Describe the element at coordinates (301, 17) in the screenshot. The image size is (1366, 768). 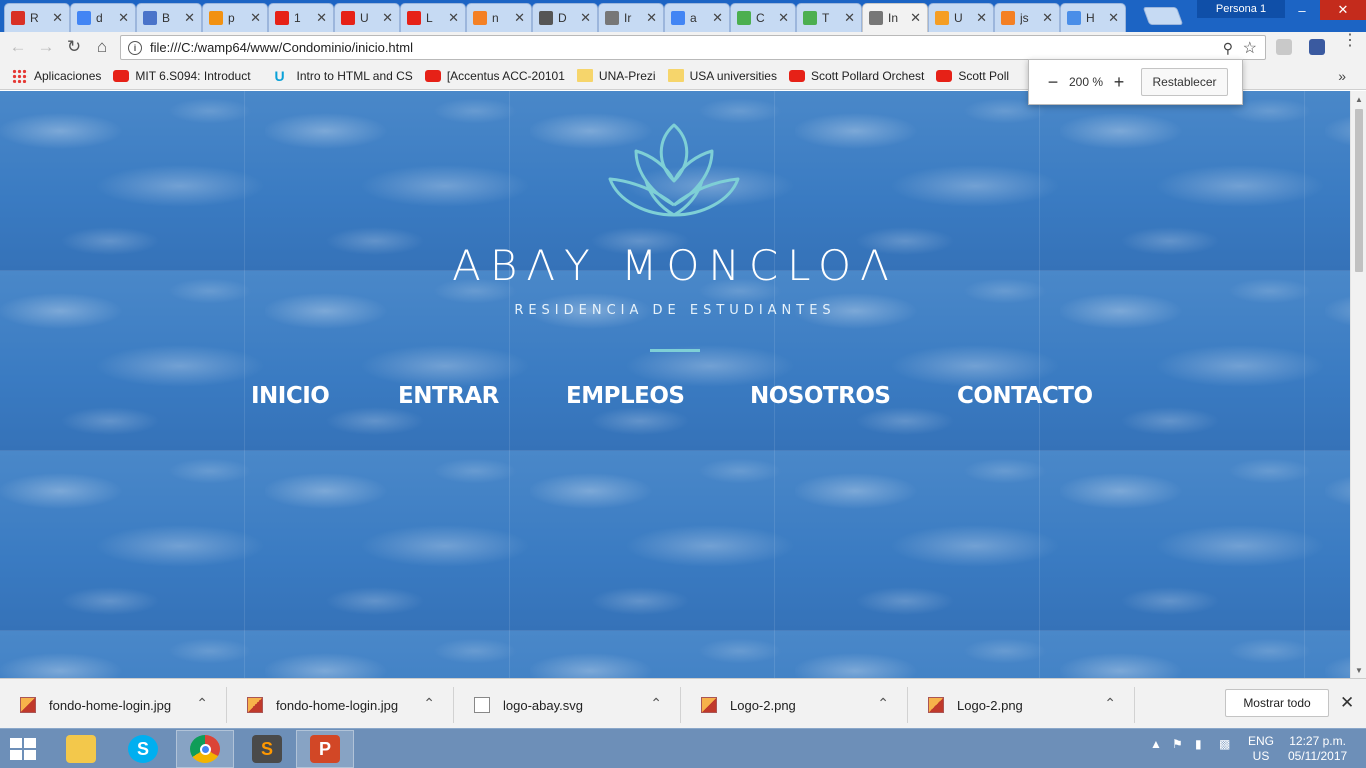
I see `browser-tab: 1 ✕` at that location.